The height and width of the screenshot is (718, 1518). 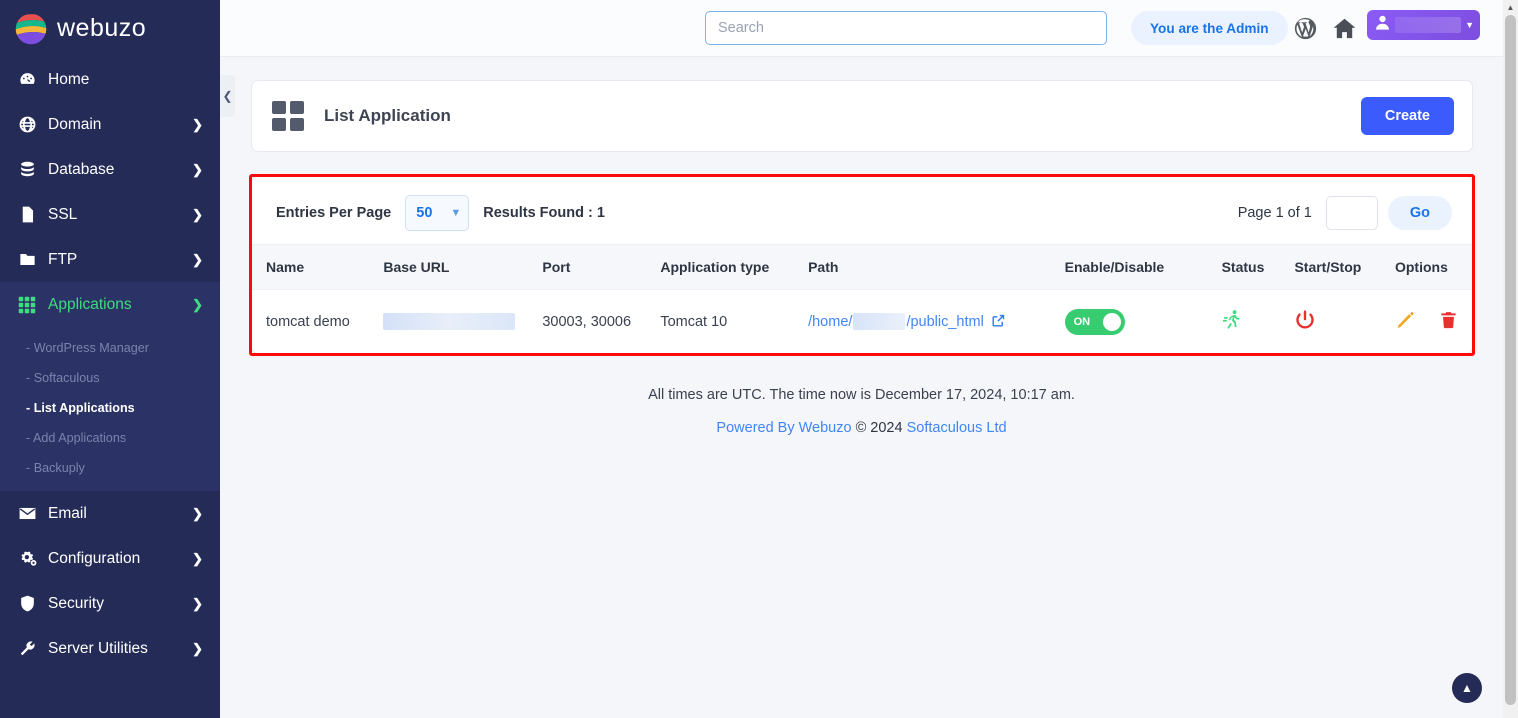 I want to click on sidebar-item-email: Email ❯, so click(x=110, y=513).